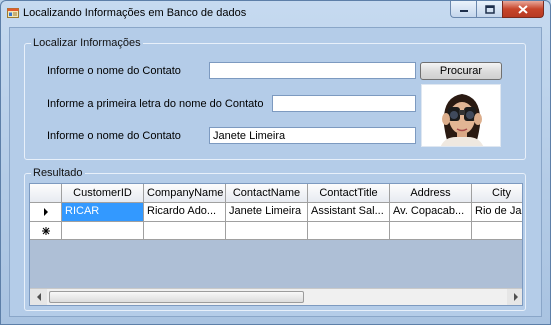 This screenshot has height=325, width=551. What do you see at coordinates (58, 173) in the screenshot?
I see `result-group-legend: Resultado` at bounding box center [58, 173].